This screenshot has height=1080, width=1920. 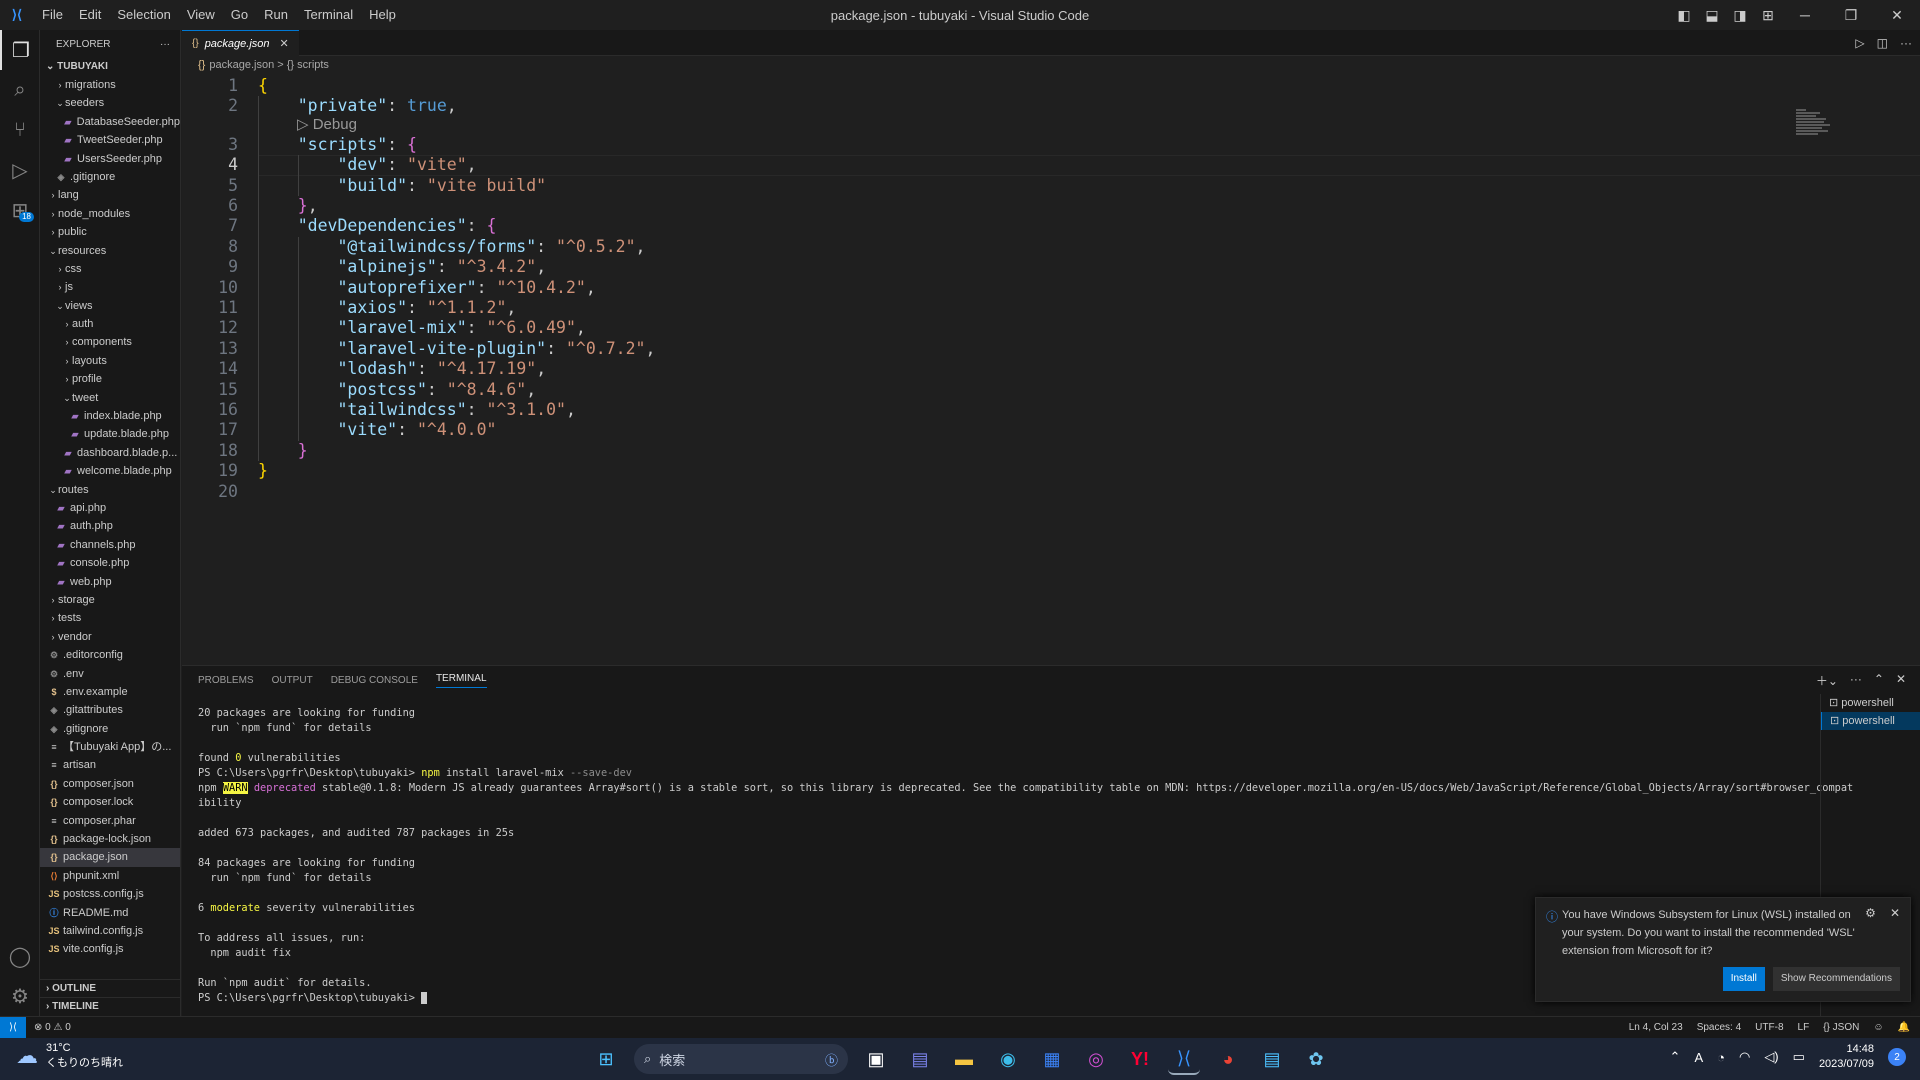 I want to click on panel-tab-terminal: TERMINAL, so click(x=461, y=680).